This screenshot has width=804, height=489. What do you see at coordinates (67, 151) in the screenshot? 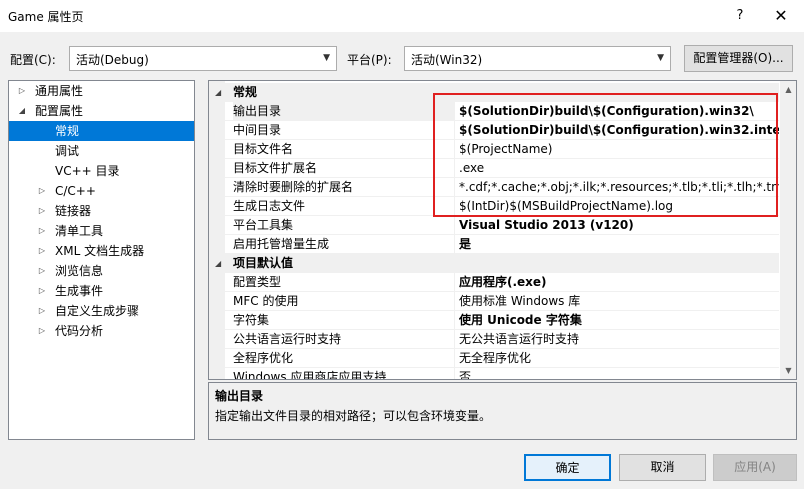
I see `tree-item-label: 调试` at bounding box center [67, 151].